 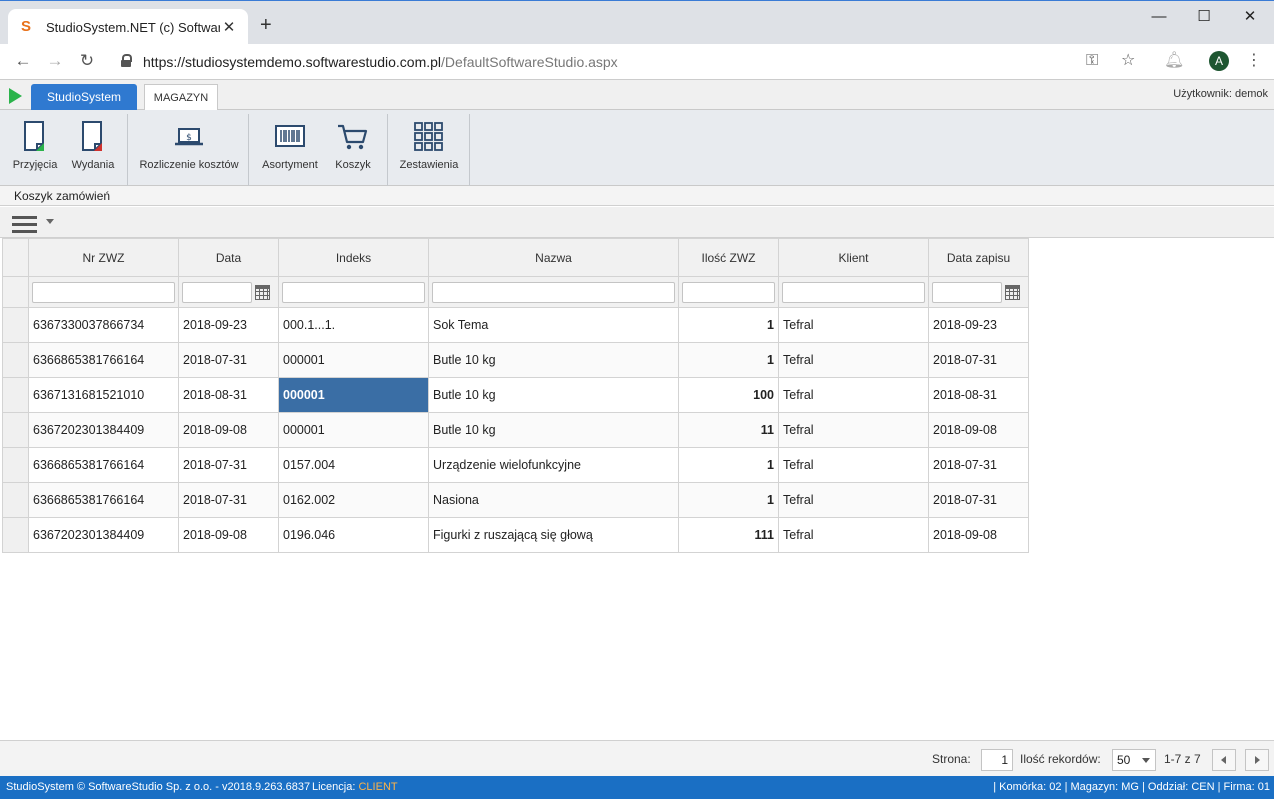 What do you see at coordinates (978, 325) in the screenshot?
I see `cell-data-zapisu: 2018-09-23` at bounding box center [978, 325].